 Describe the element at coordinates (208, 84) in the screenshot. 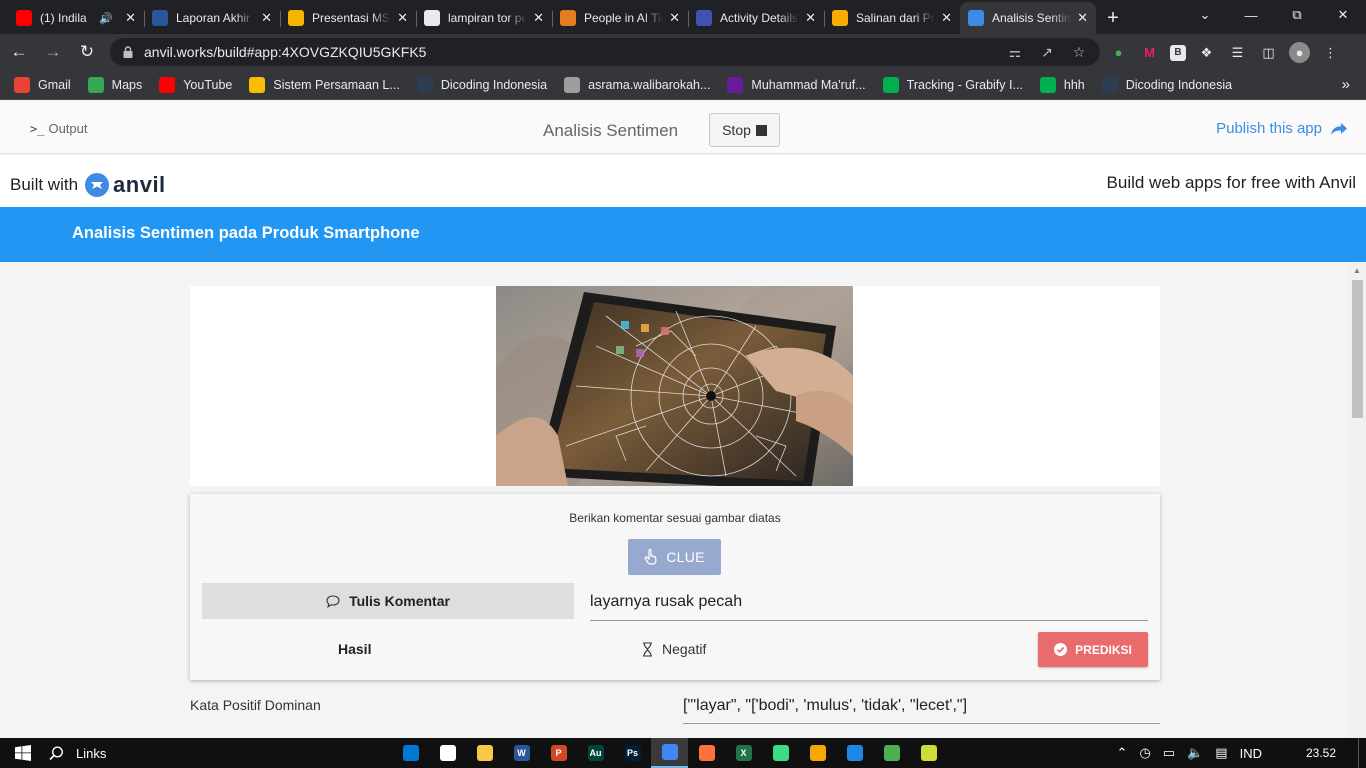

I see `bookmark-label: YouTube` at that location.